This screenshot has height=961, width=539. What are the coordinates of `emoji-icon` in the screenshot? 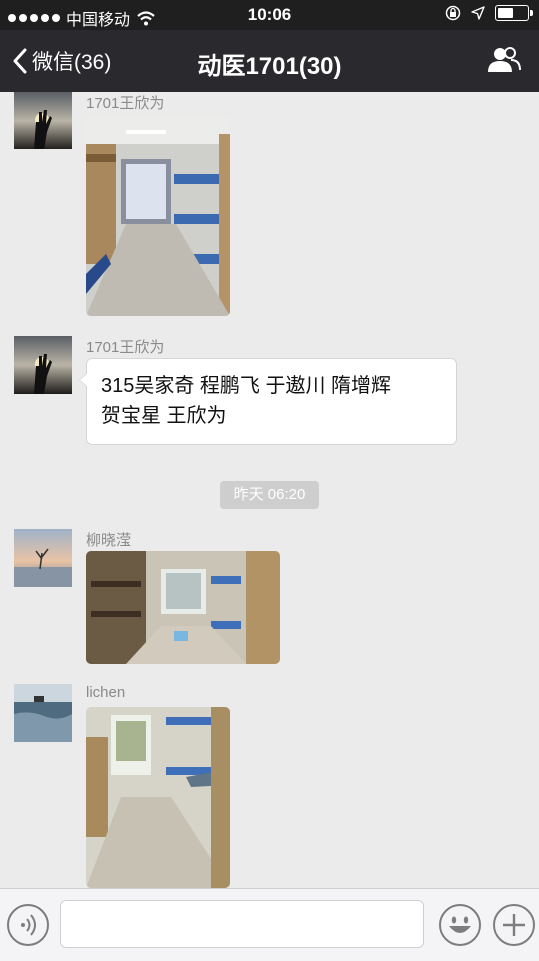 It's located at (460, 924).